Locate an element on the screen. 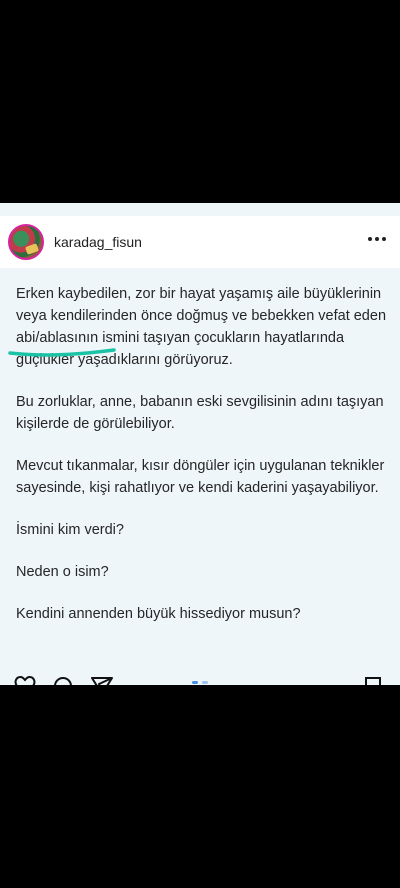 This screenshot has height=888, width=400. caption-paragraph-6: Kendini annenden büyük hissediyor musun? is located at coordinates (158, 614).